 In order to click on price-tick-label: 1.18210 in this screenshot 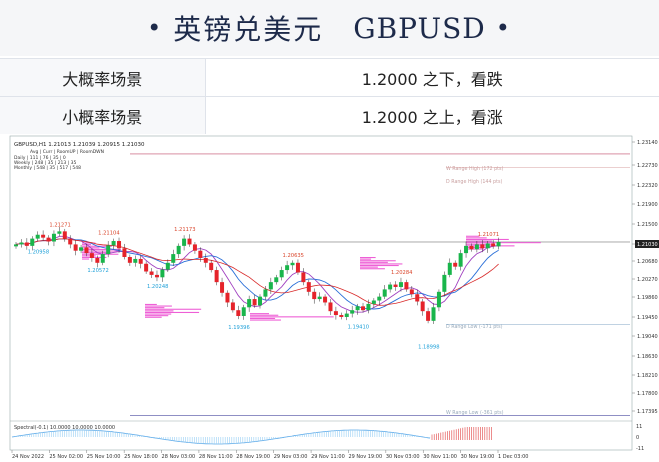, I will do `click(647, 376)`.